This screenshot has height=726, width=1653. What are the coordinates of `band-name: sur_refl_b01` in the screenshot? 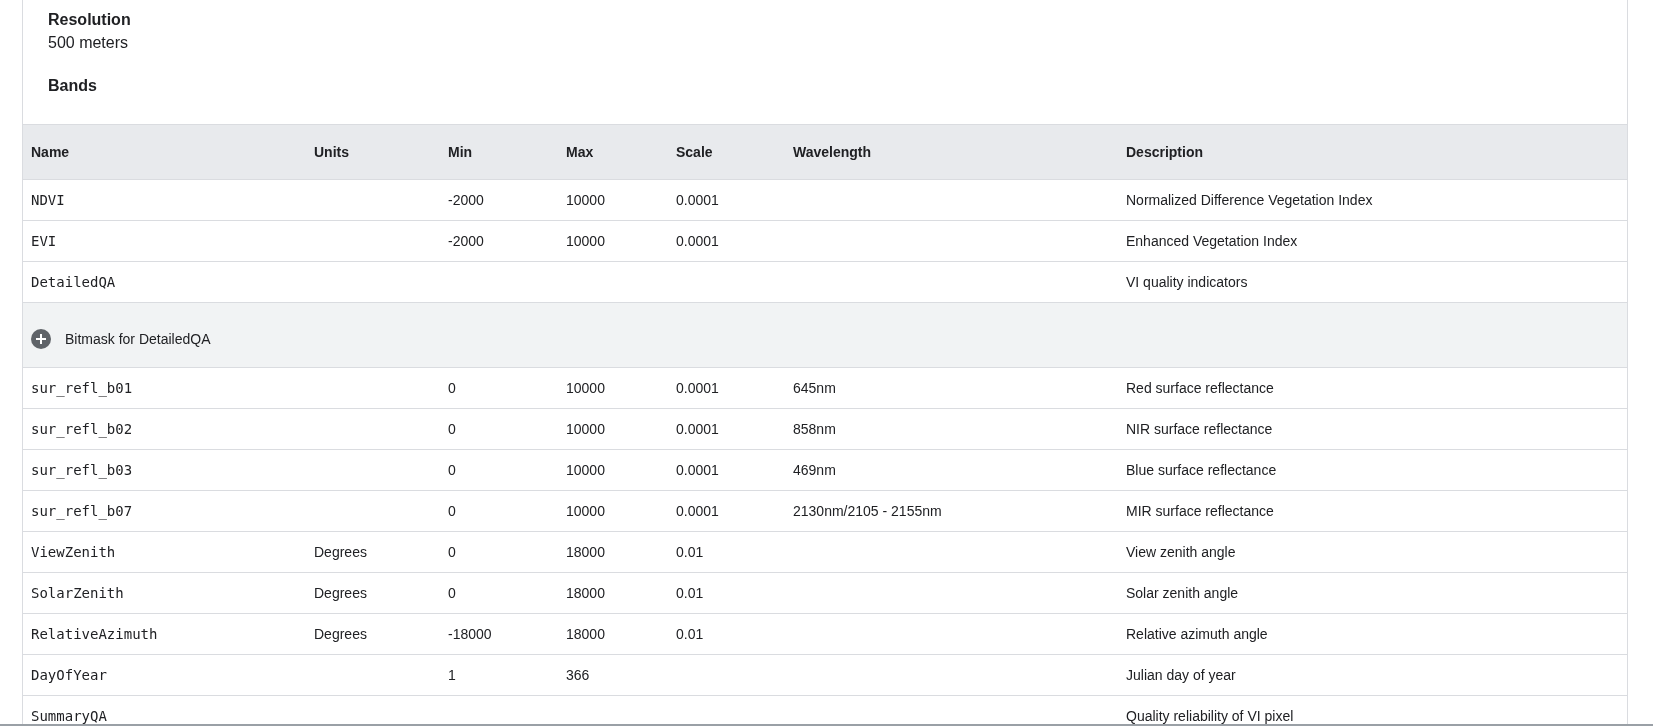 It's located at (164, 388).